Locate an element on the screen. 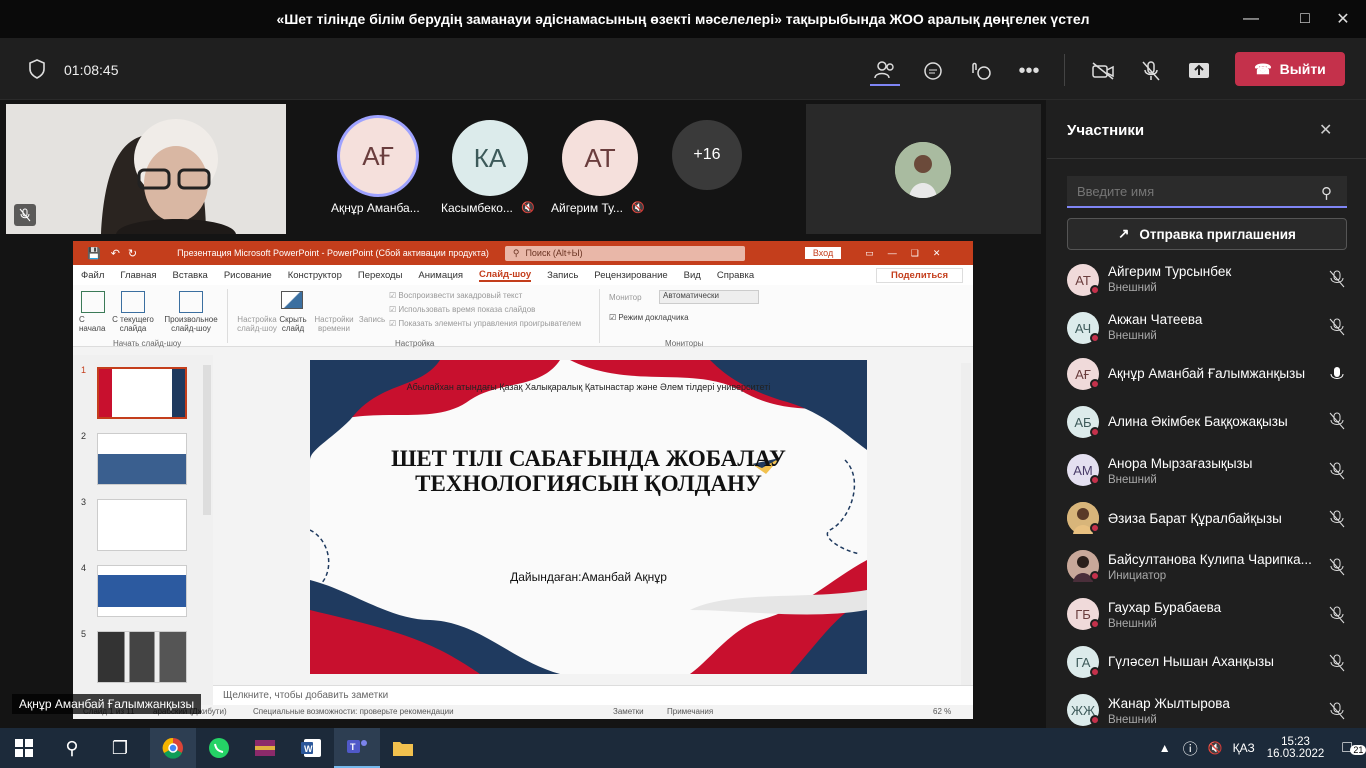  tab-design: Конструктор is located at coordinates (315, 275).